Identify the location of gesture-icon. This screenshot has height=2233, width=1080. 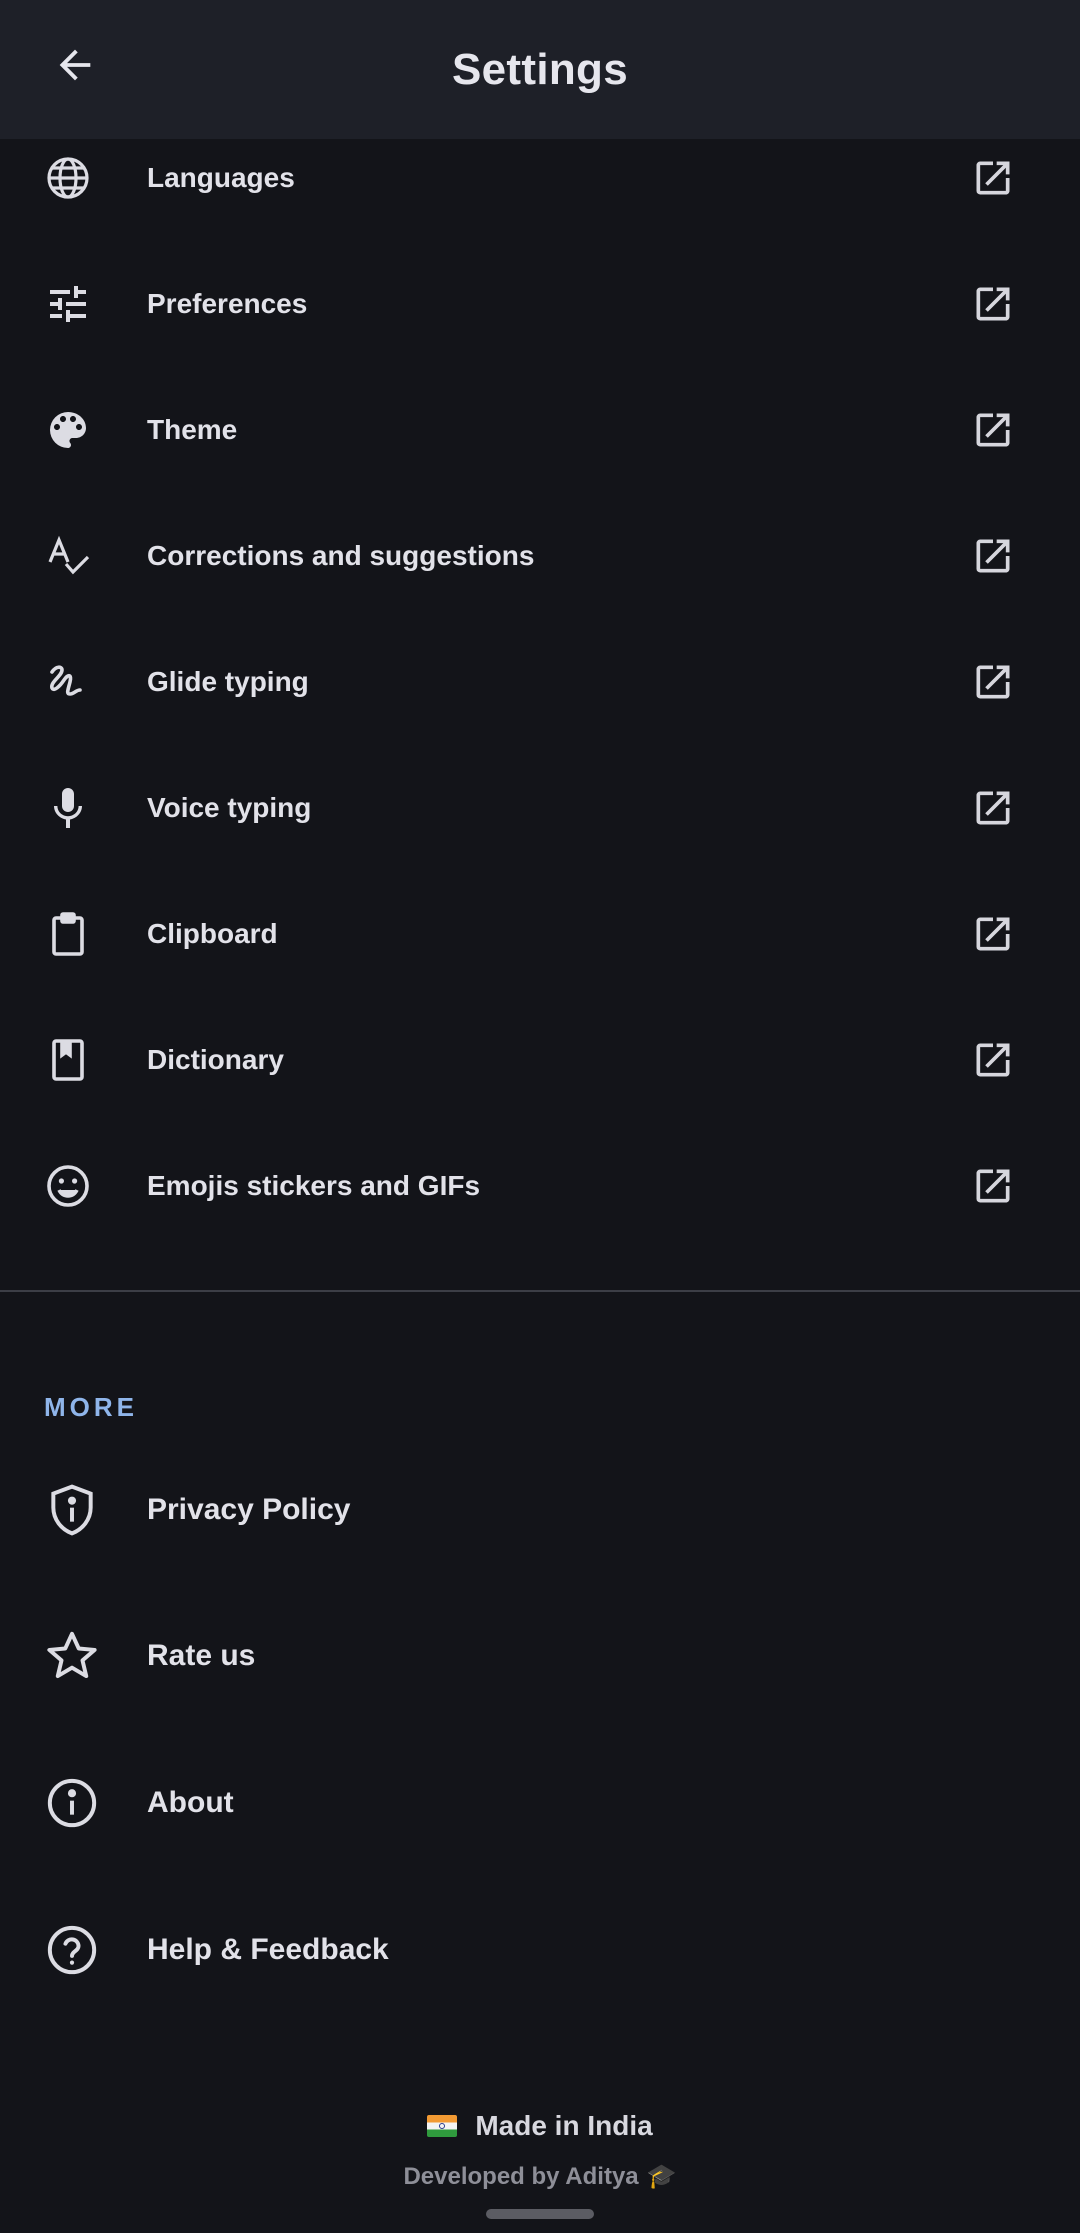
(68, 682).